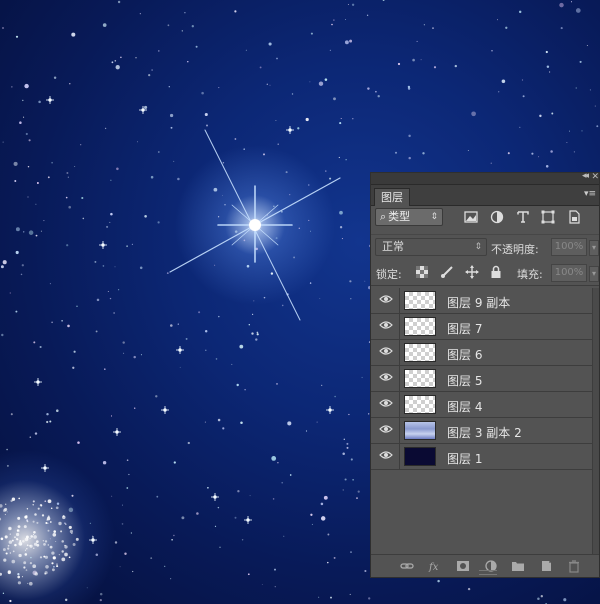 This screenshot has width=600, height=604. I want to click on layer-row: 图层 4, so click(482, 405).